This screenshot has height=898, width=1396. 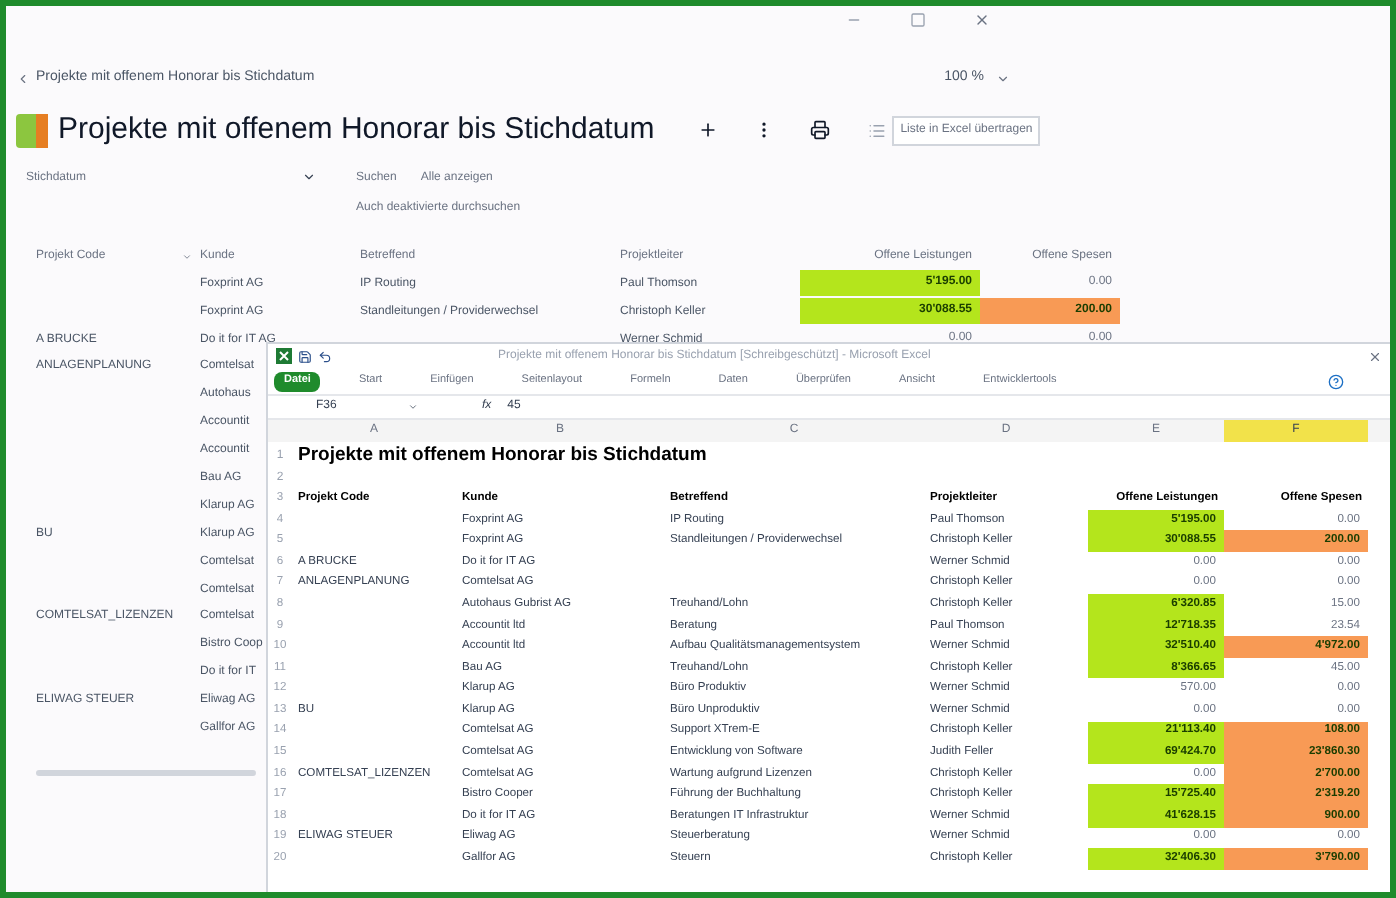 What do you see at coordinates (820, 130) in the screenshot?
I see `print-icon` at bounding box center [820, 130].